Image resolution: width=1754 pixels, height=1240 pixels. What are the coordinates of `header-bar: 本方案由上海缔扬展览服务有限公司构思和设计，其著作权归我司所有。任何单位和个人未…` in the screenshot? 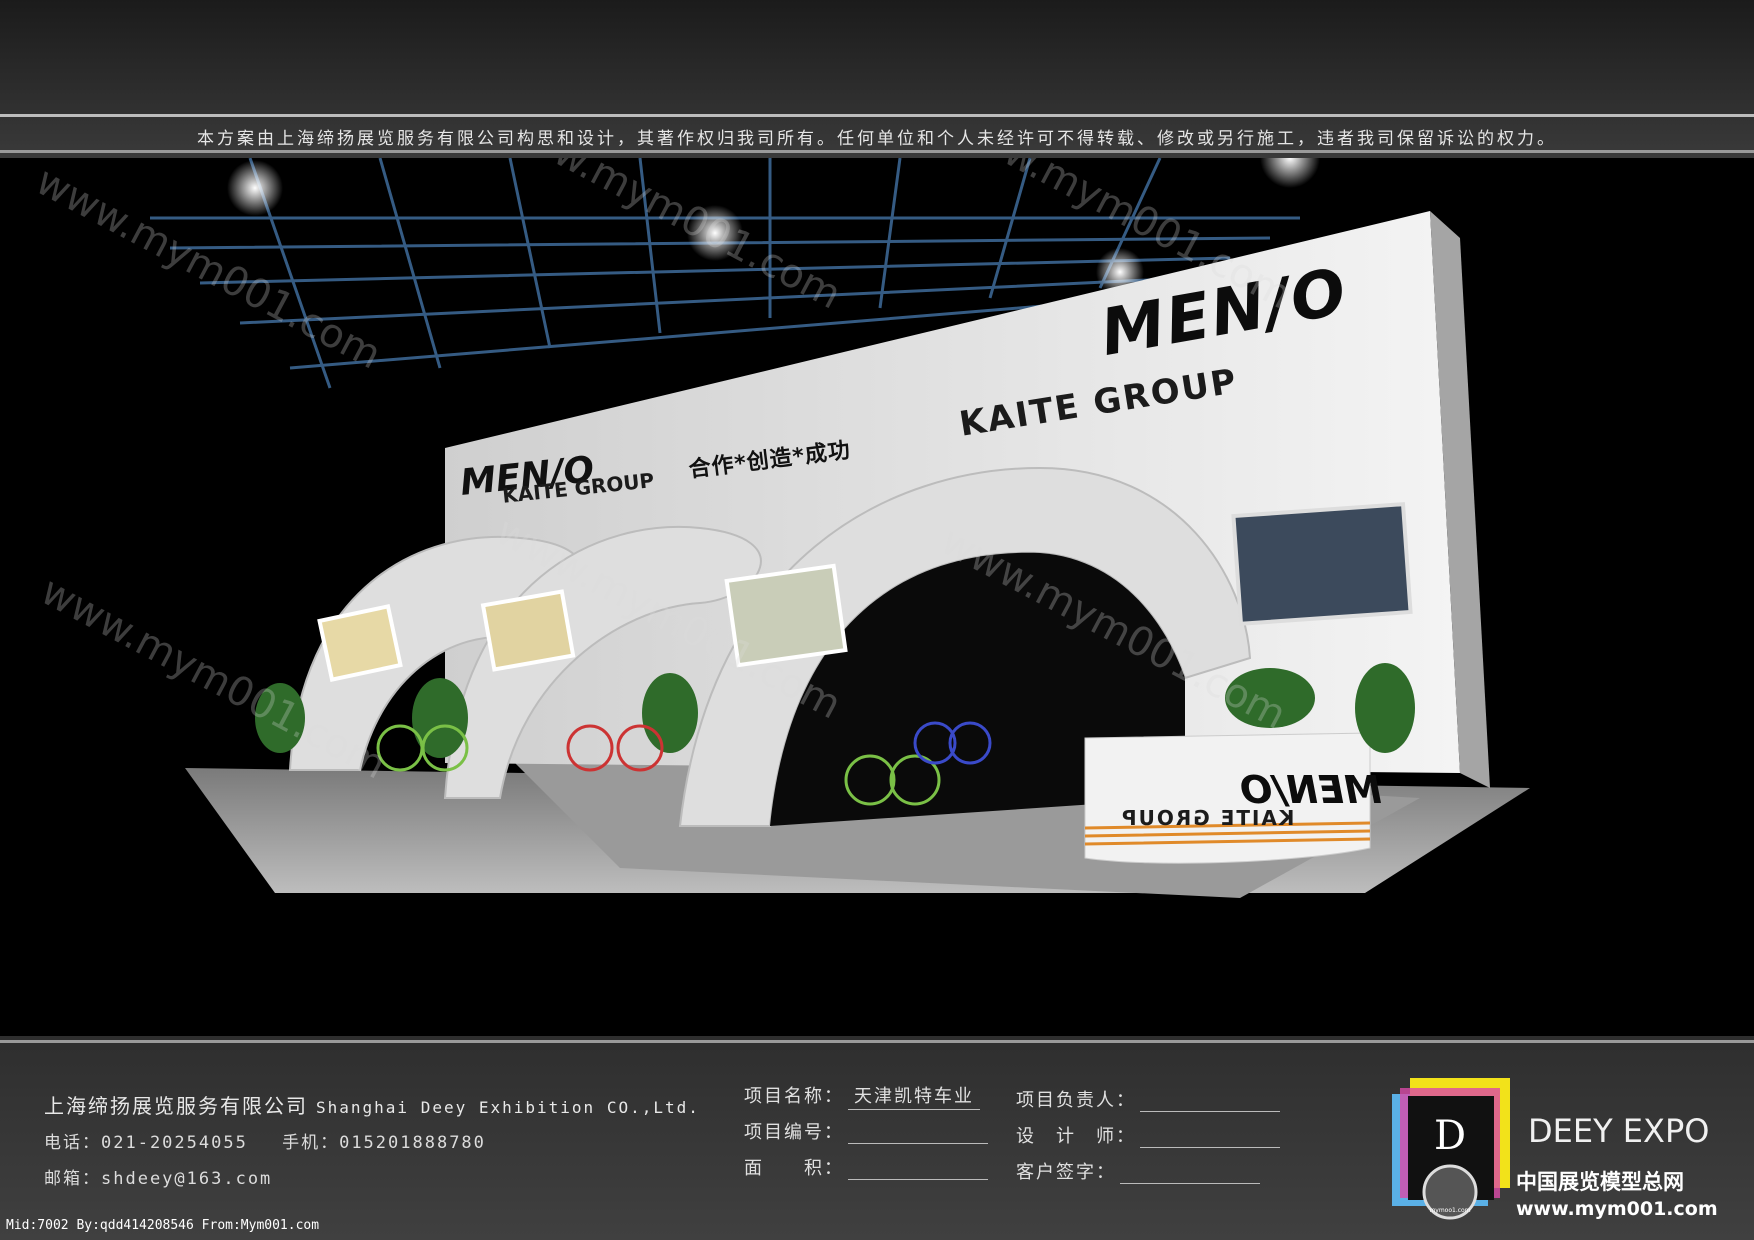 It's located at (877, 79).